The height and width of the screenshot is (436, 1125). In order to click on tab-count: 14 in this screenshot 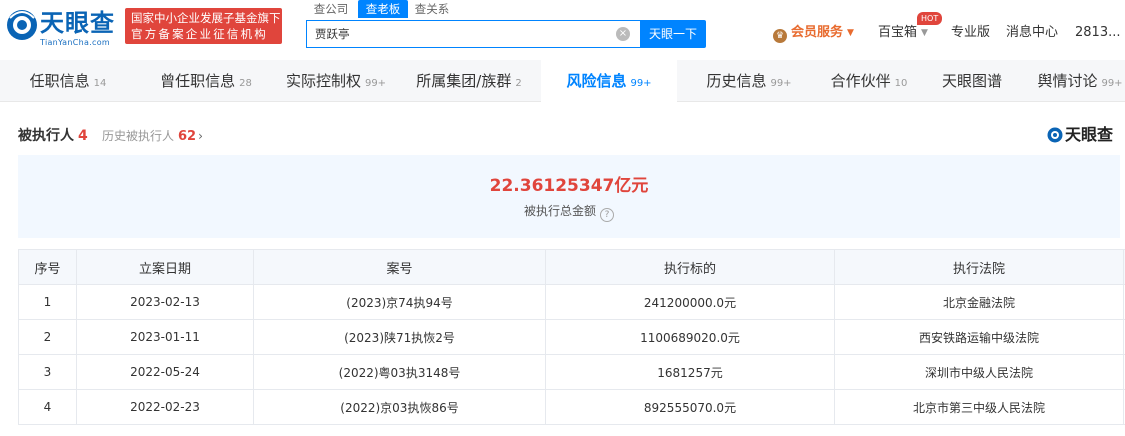, I will do `click(100, 83)`.